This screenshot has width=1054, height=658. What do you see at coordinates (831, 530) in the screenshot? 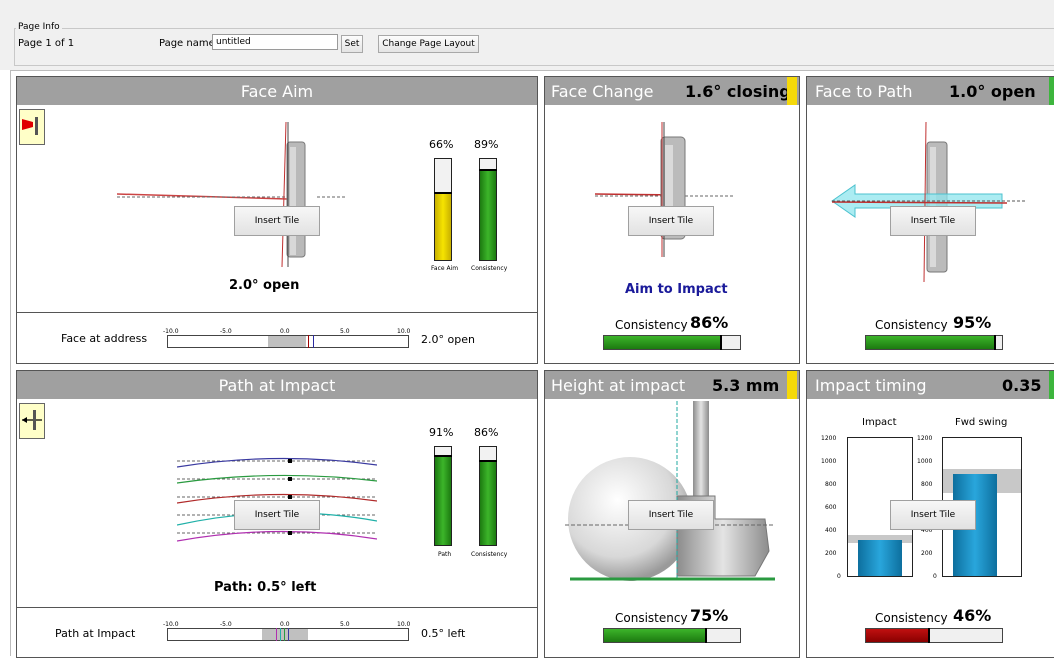
I see `axis-tick: 400` at bounding box center [831, 530].